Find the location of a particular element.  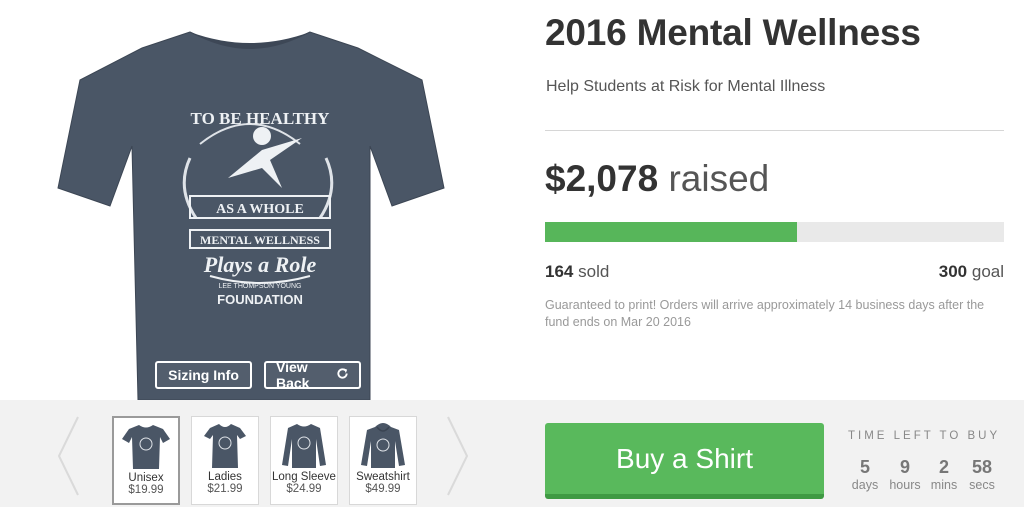

view-back-button: View Back is located at coordinates (312, 375).